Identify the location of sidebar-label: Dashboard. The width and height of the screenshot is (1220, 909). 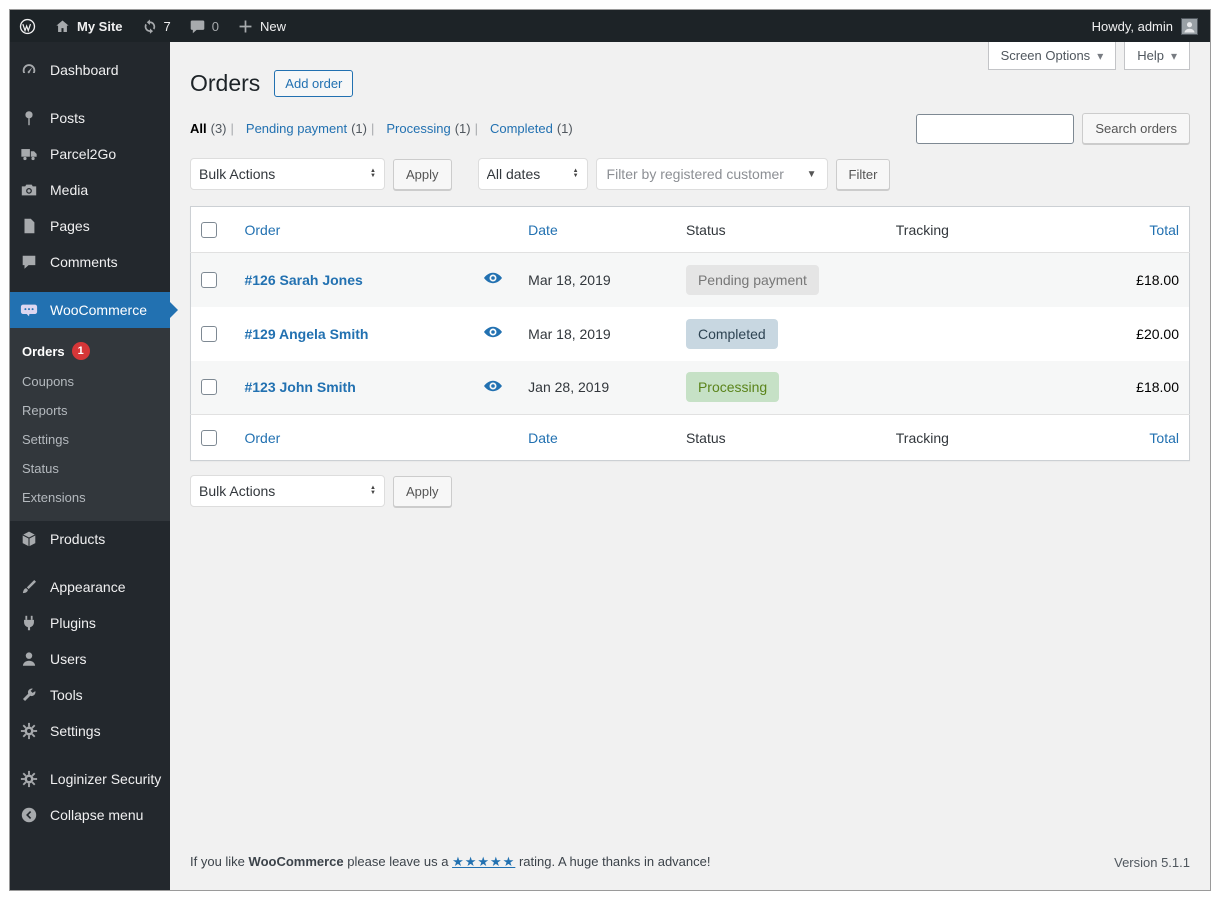
(84, 70).